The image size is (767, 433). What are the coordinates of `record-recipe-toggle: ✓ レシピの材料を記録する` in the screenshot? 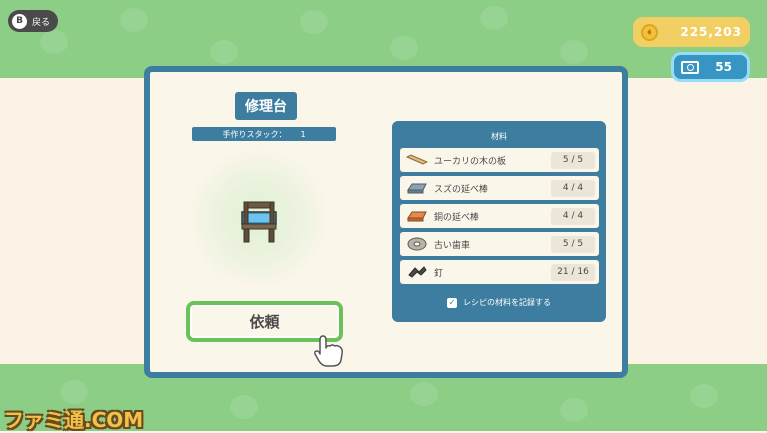 It's located at (499, 302).